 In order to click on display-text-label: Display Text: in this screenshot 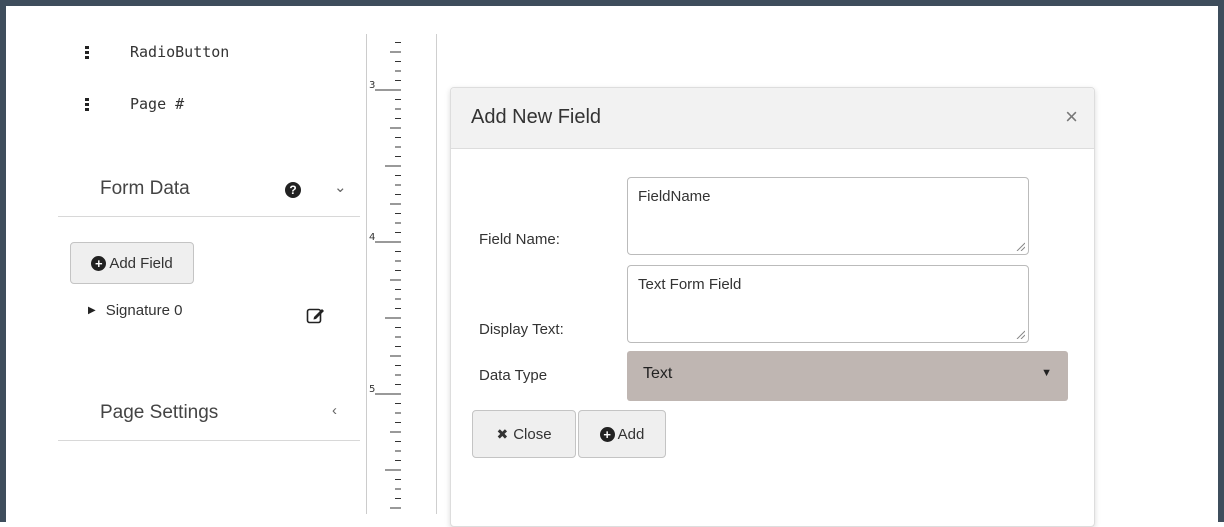, I will do `click(521, 329)`.